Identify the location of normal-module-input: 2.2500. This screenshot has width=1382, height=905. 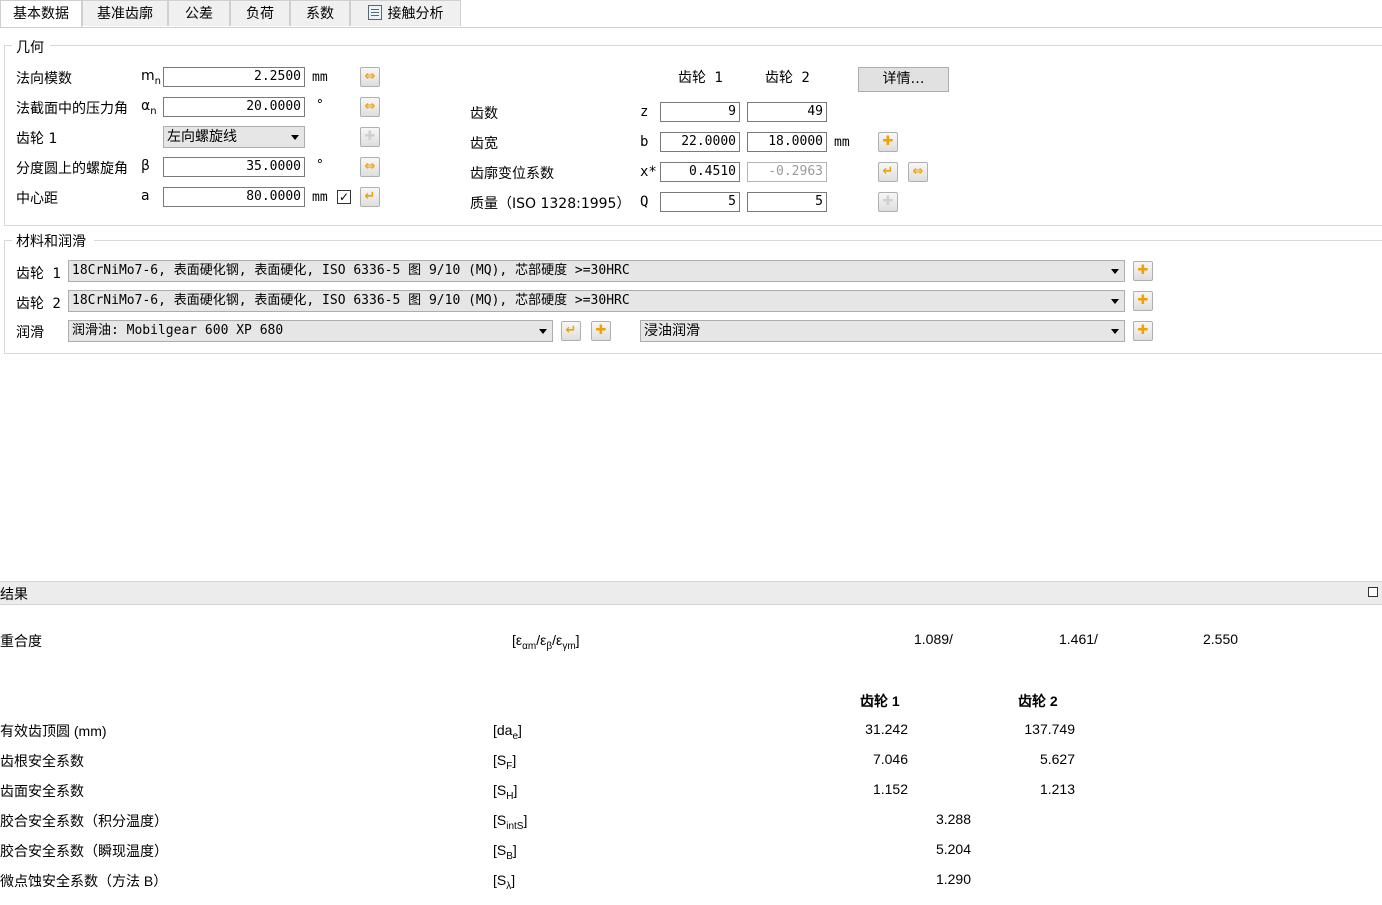
(234, 77).